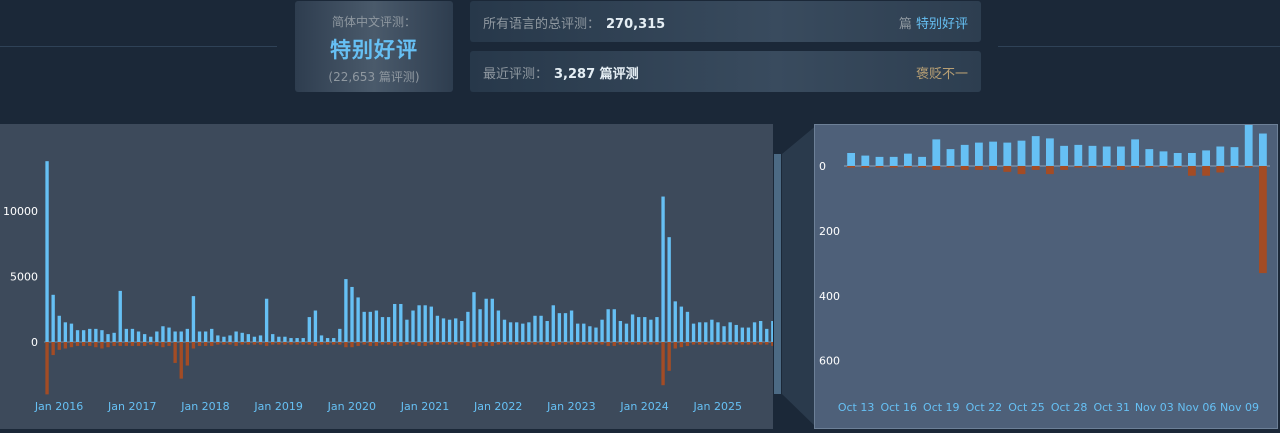 The image size is (1280, 433). Describe the element at coordinates (984, 407) in the screenshot. I see `x-tick-label: Oct 22` at that location.